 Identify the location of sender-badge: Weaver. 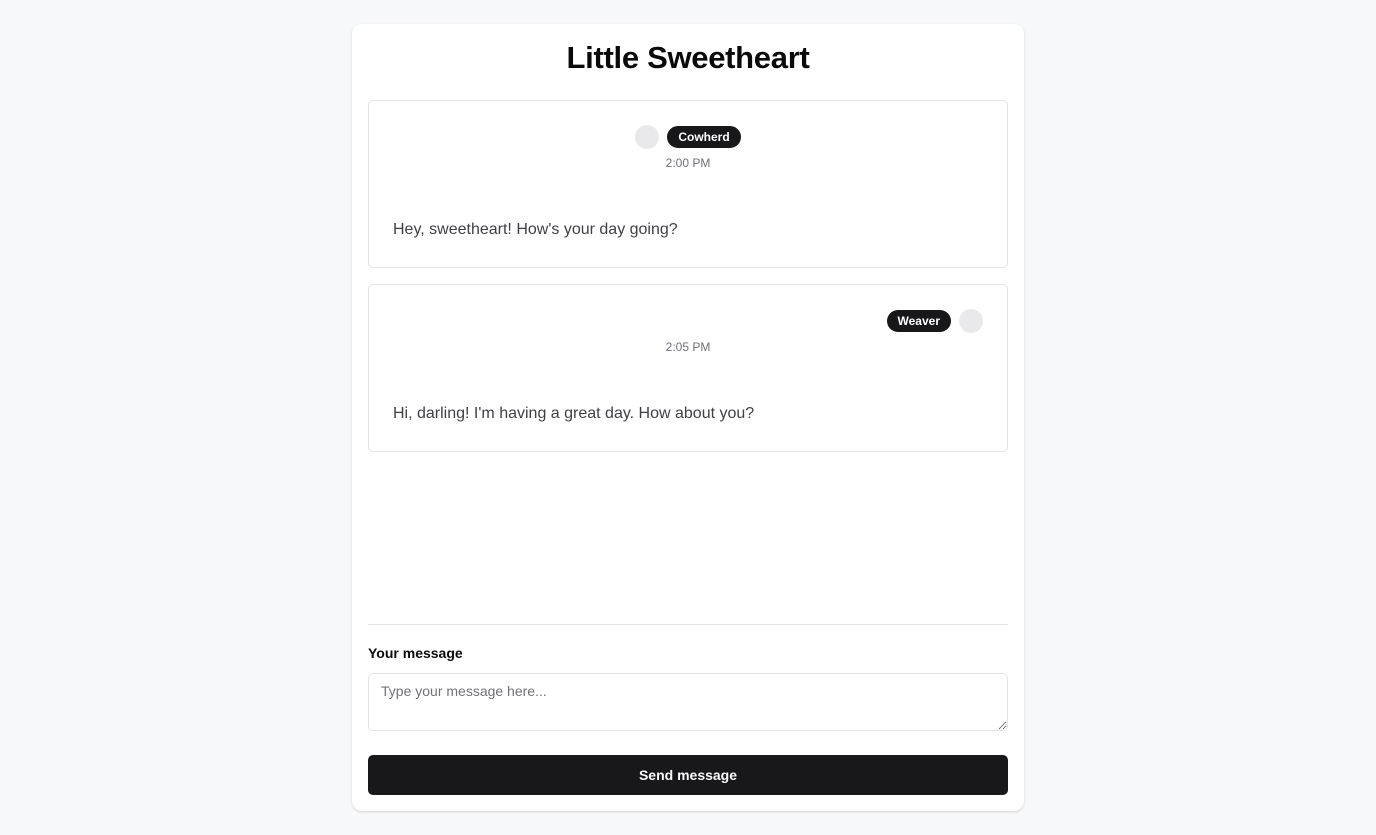
(918, 321).